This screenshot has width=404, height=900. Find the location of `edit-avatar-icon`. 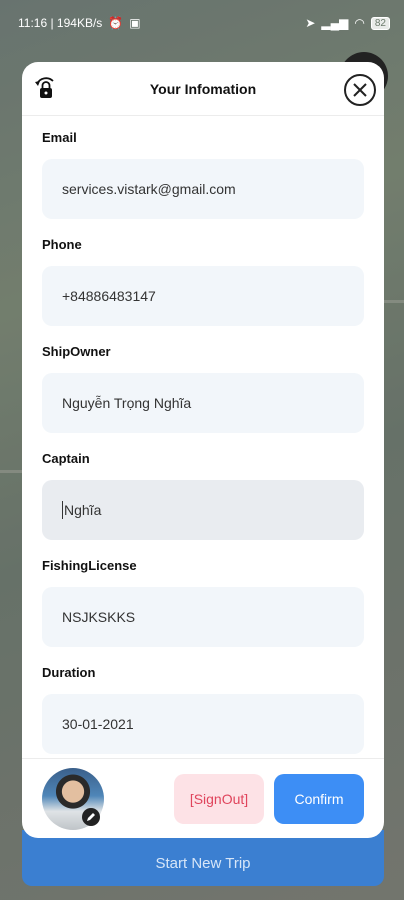

edit-avatar-icon is located at coordinates (91, 816).